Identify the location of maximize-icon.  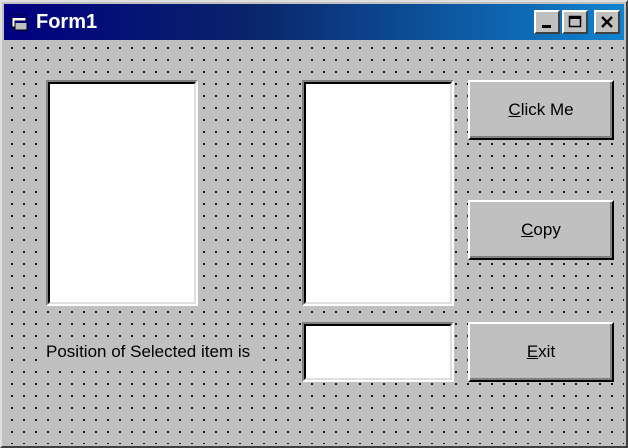
(575, 22).